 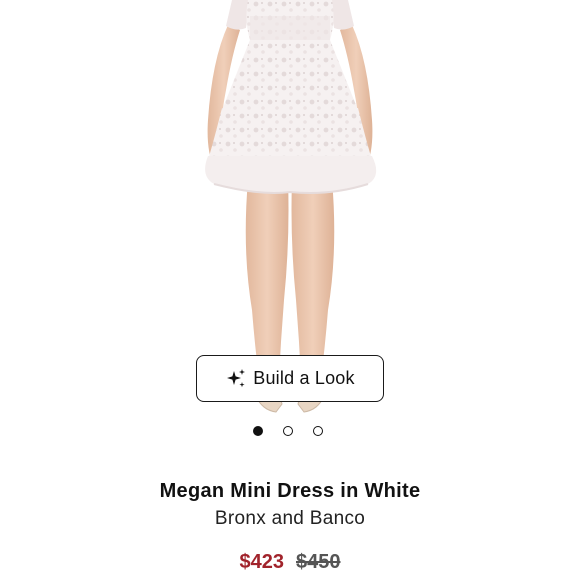 What do you see at coordinates (236, 379) in the screenshot?
I see `sparkle-icon` at bounding box center [236, 379].